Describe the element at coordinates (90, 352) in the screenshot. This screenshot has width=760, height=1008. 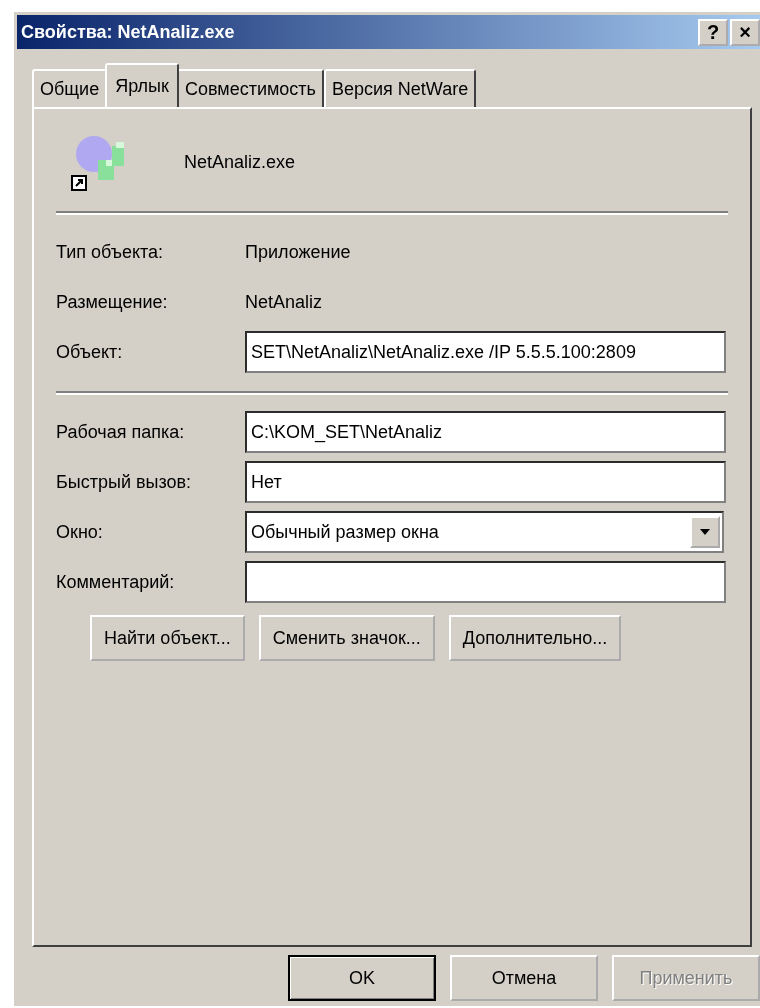
I see `field-label: Объект:` at that location.